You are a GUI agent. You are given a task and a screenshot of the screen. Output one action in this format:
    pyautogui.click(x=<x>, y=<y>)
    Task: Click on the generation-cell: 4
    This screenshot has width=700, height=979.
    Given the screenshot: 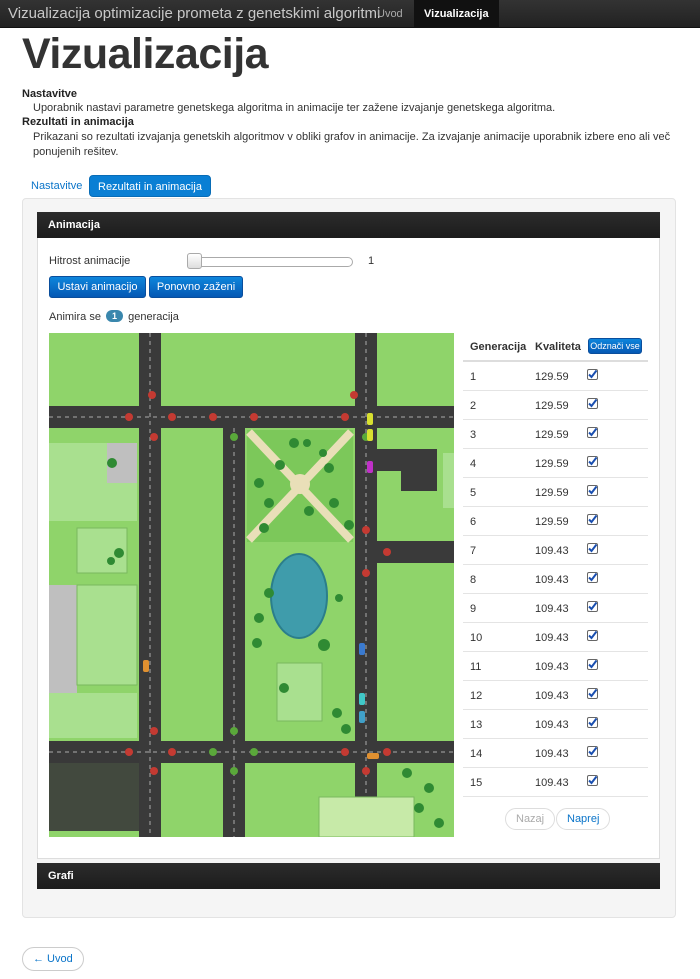 What is the action you would take?
    pyautogui.click(x=473, y=464)
    